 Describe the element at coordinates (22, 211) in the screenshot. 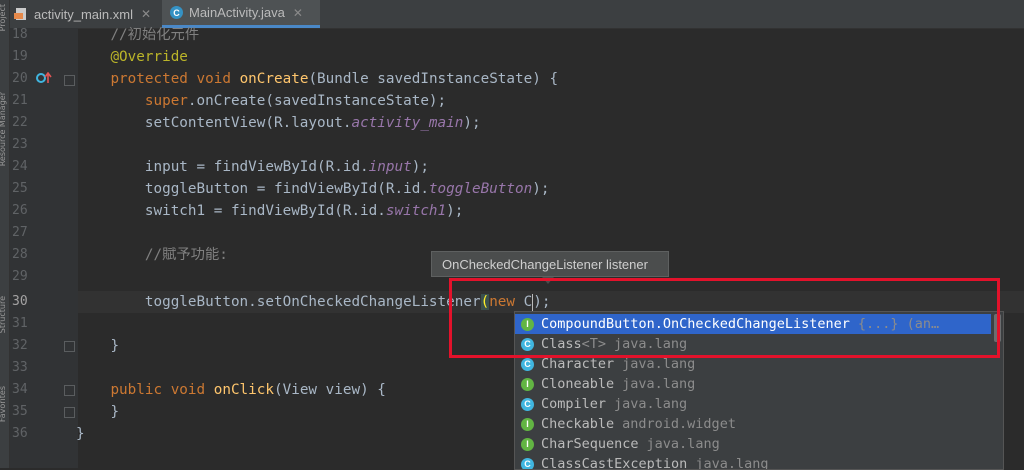

I see `line-number: 26` at that location.